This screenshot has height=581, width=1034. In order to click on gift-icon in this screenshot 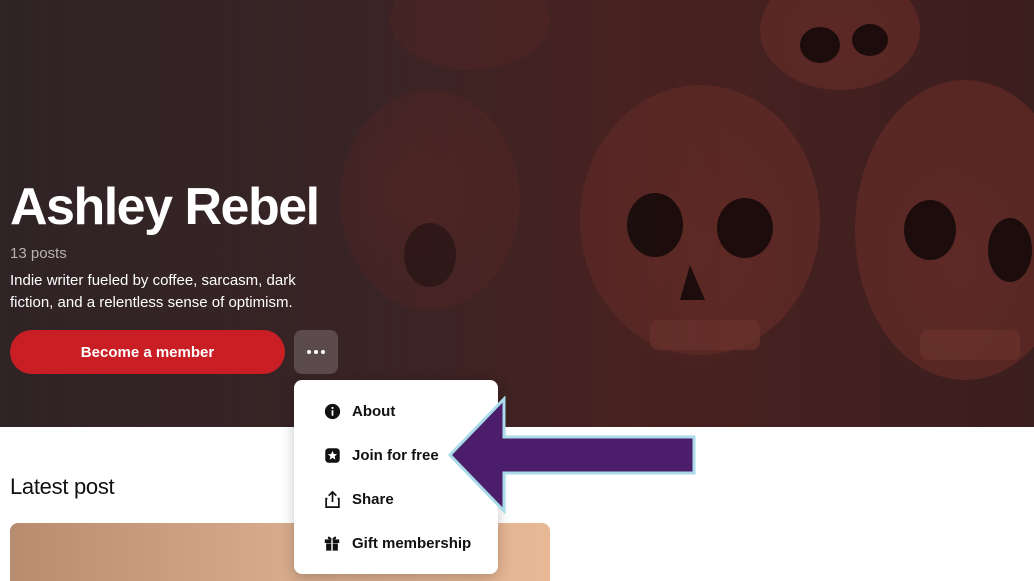, I will do `click(332, 543)`.